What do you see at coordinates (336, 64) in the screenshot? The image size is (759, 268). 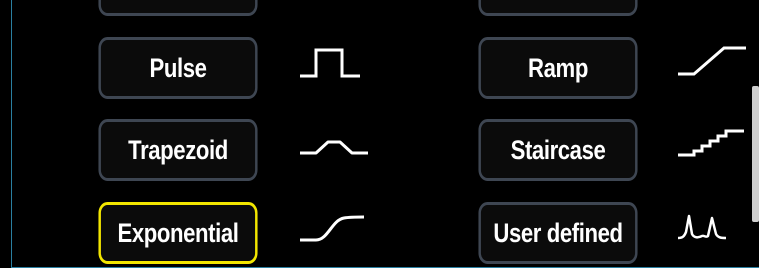 I see `pulse-waveform-icon` at bounding box center [336, 64].